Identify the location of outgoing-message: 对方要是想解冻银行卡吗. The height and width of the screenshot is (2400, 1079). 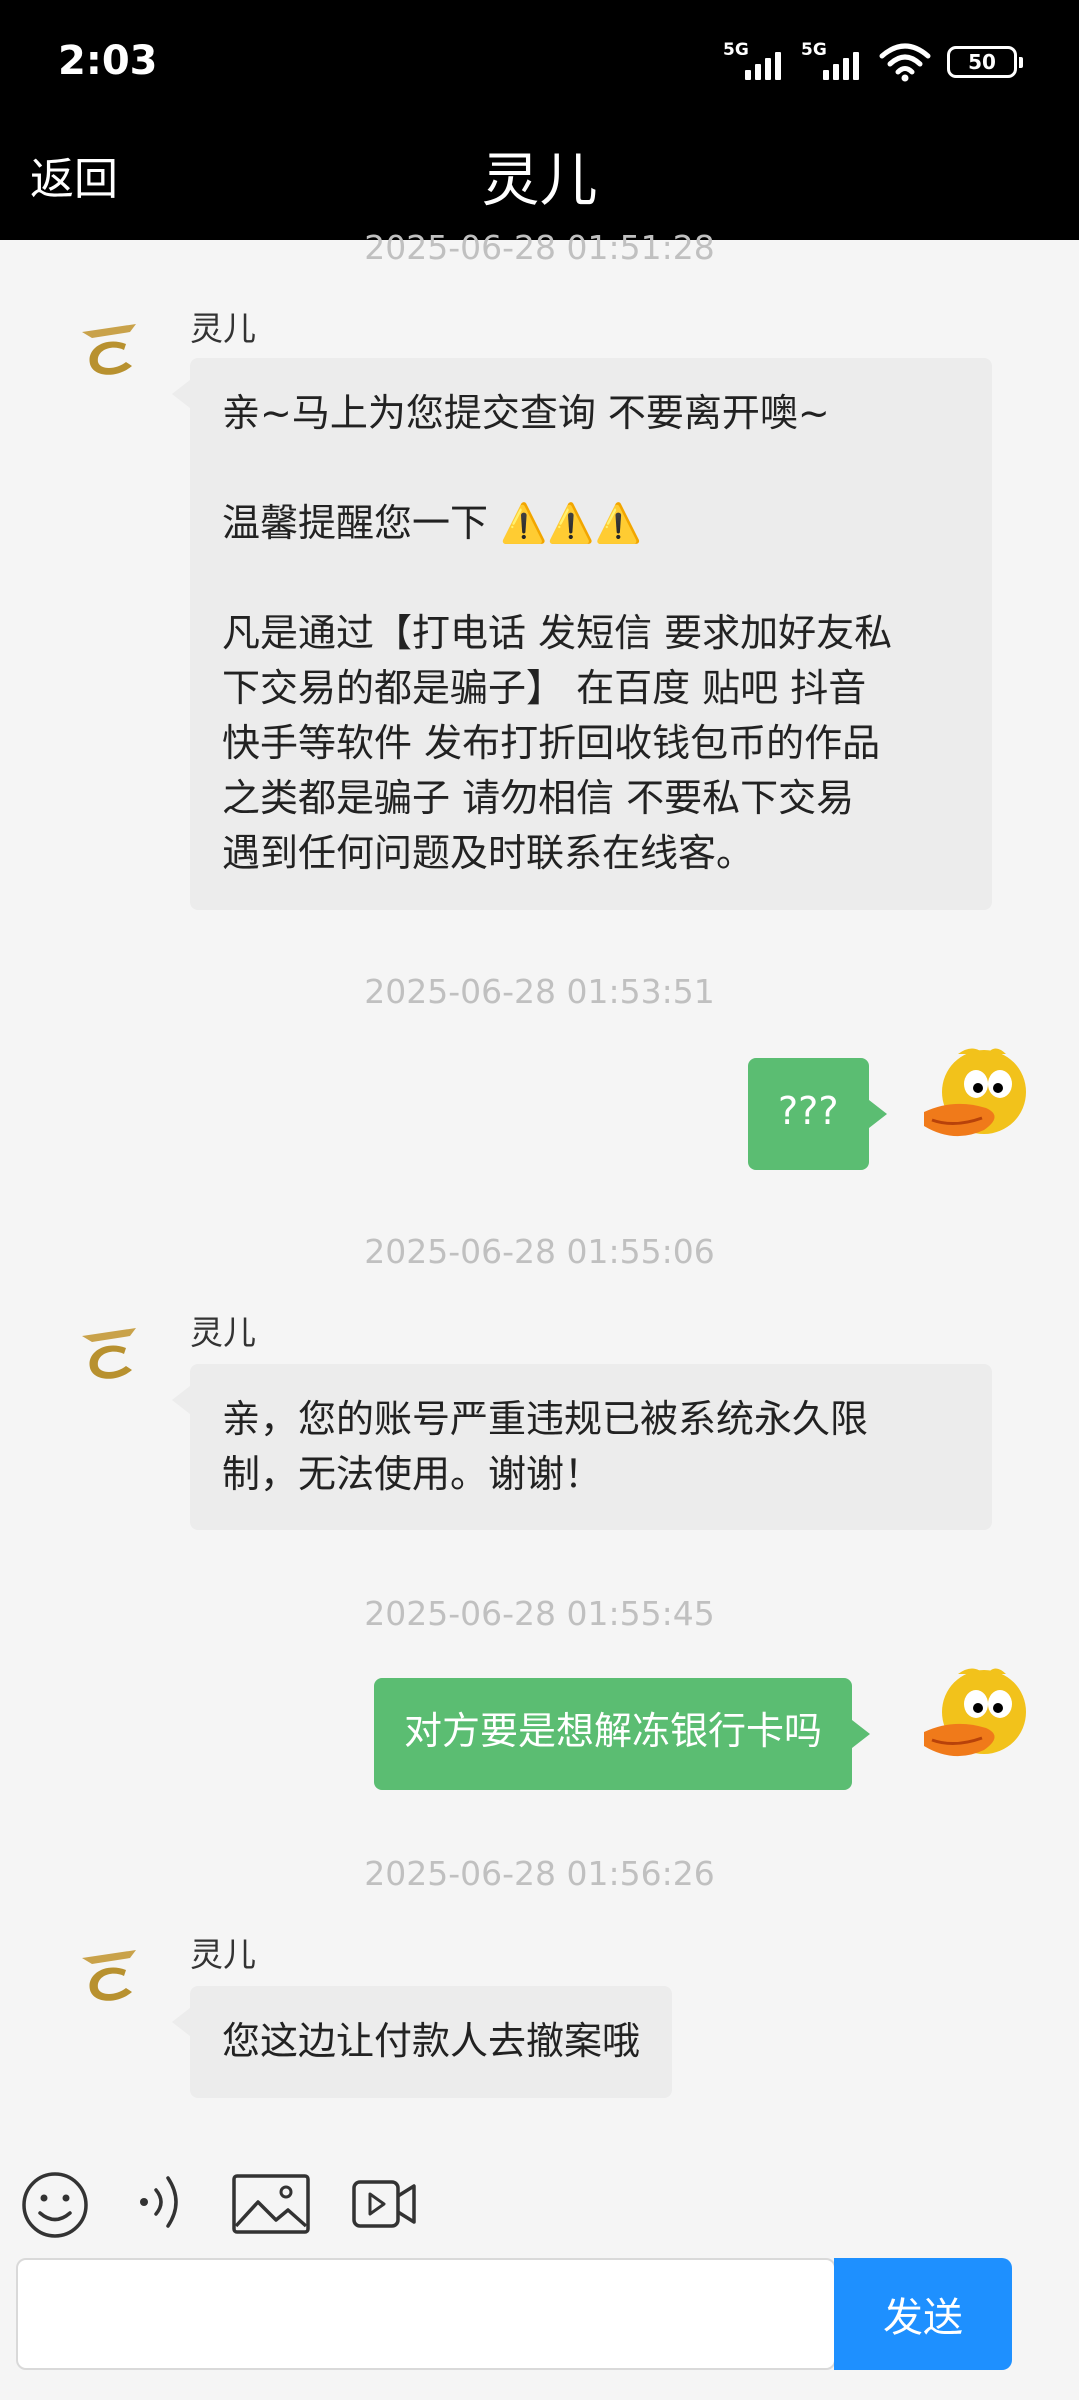
(622, 1734).